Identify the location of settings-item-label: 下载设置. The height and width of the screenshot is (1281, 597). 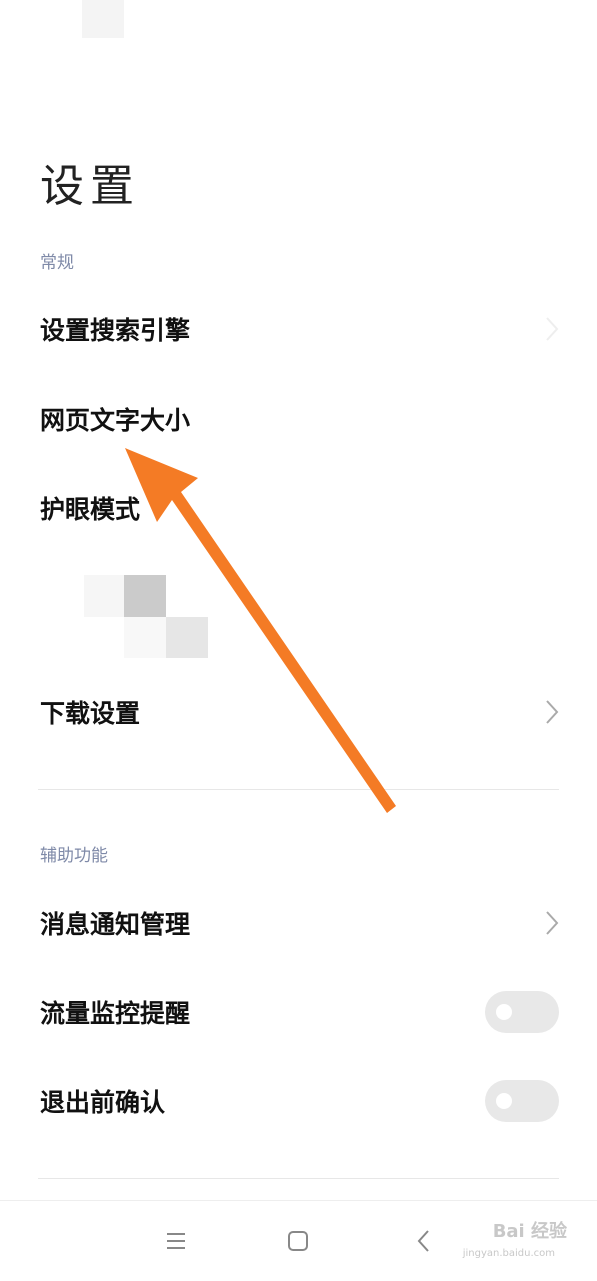
(90, 713).